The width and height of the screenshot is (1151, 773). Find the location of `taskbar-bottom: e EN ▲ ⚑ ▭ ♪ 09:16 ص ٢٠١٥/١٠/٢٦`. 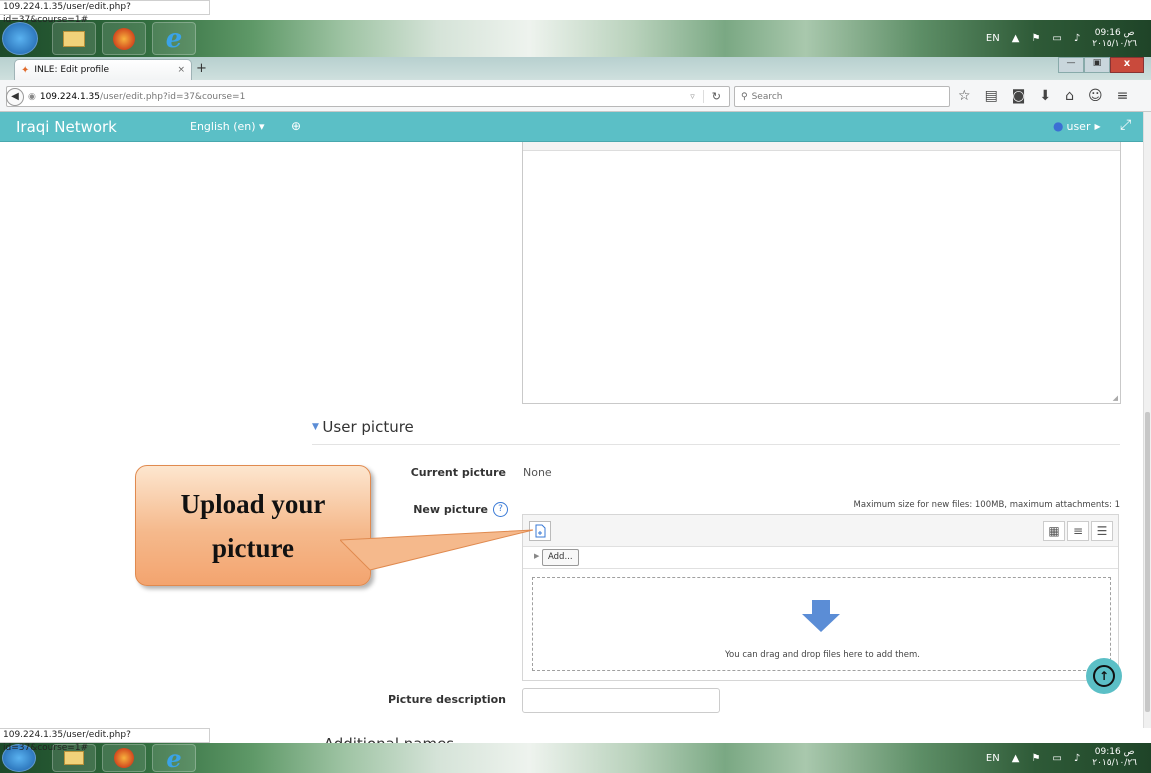

taskbar-bottom: e EN ▲ ⚑ ▭ ♪ 09:16 ص ٢٠١٥/١٠/٢٦ is located at coordinates (575, 758).